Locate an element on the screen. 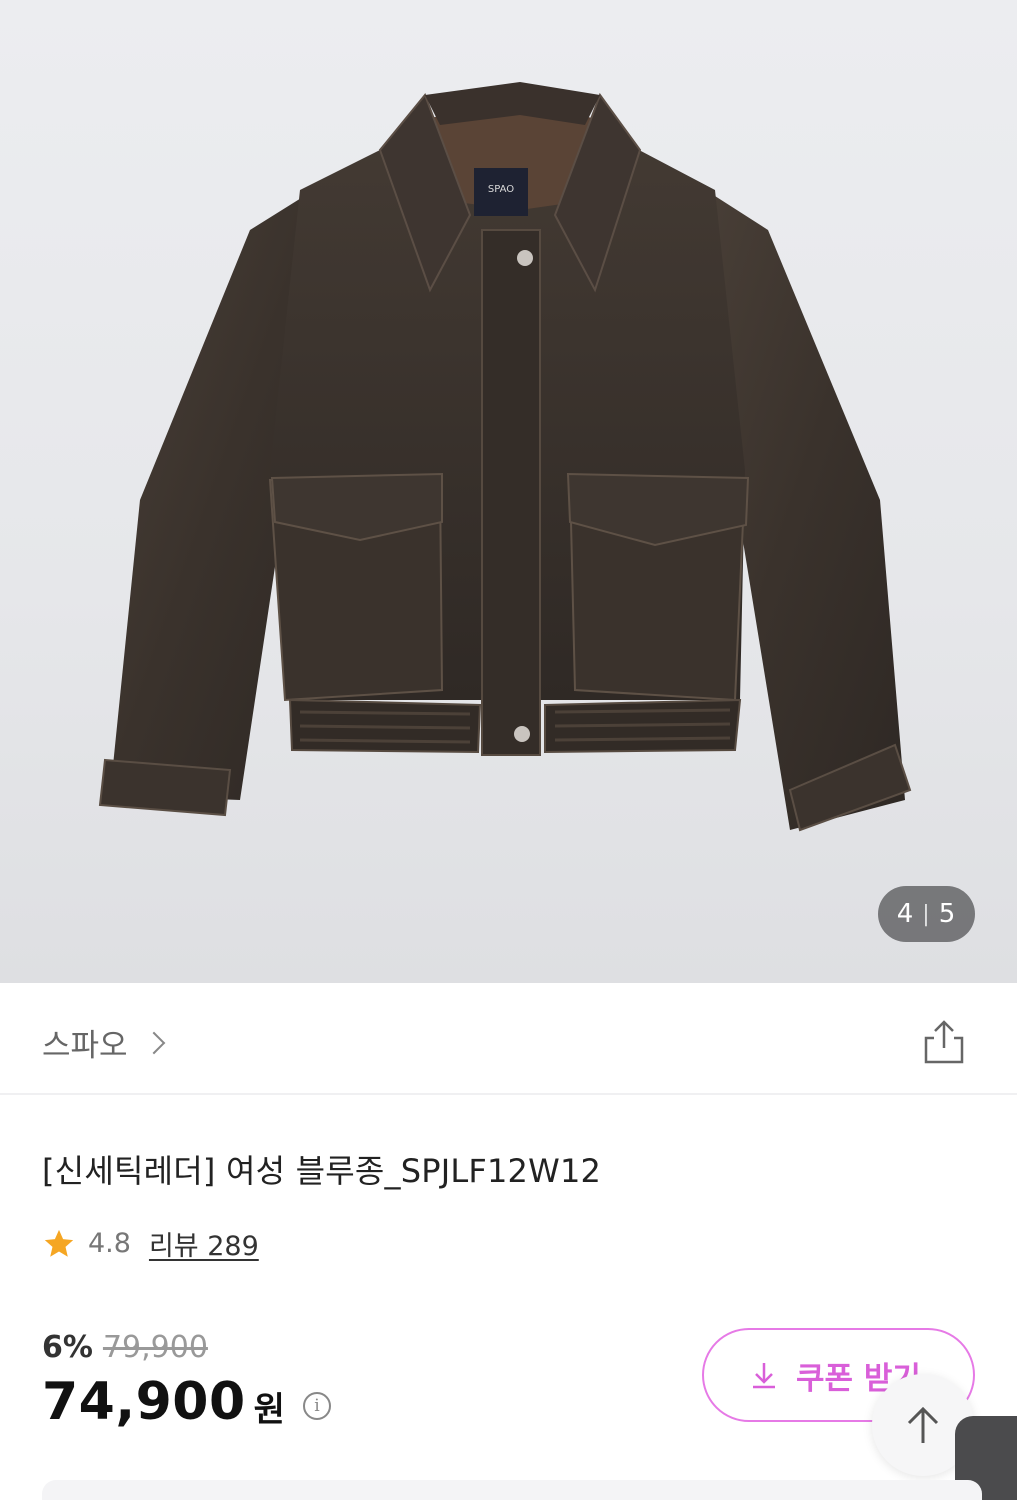  original-price: 79,900 is located at coordinates (155, 1347).